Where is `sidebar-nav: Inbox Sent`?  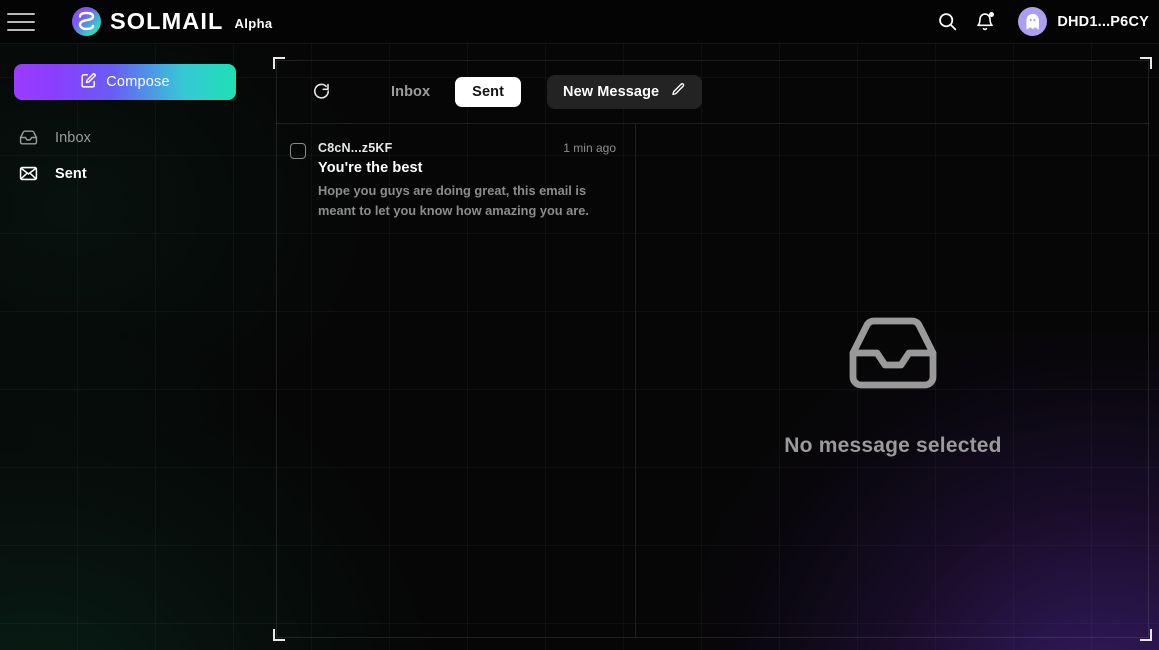 sidebar-nav: Inbox Sent is located at coordinates (126, 155).